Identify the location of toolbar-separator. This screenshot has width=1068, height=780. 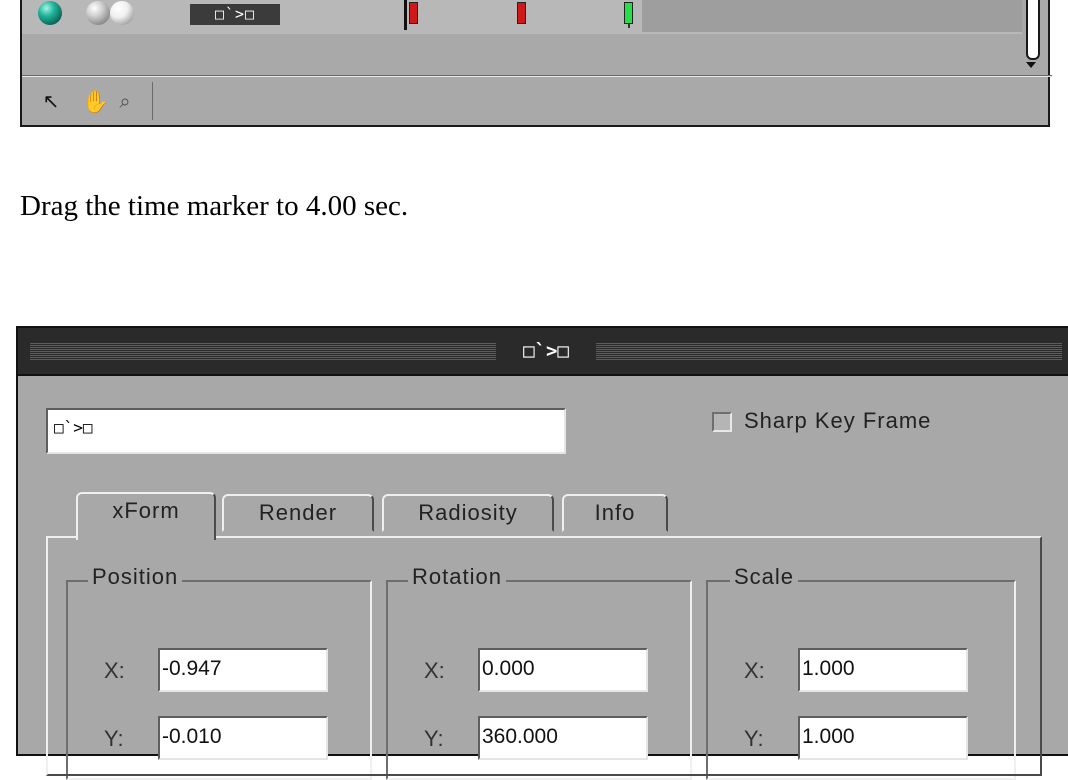
(152, 101).